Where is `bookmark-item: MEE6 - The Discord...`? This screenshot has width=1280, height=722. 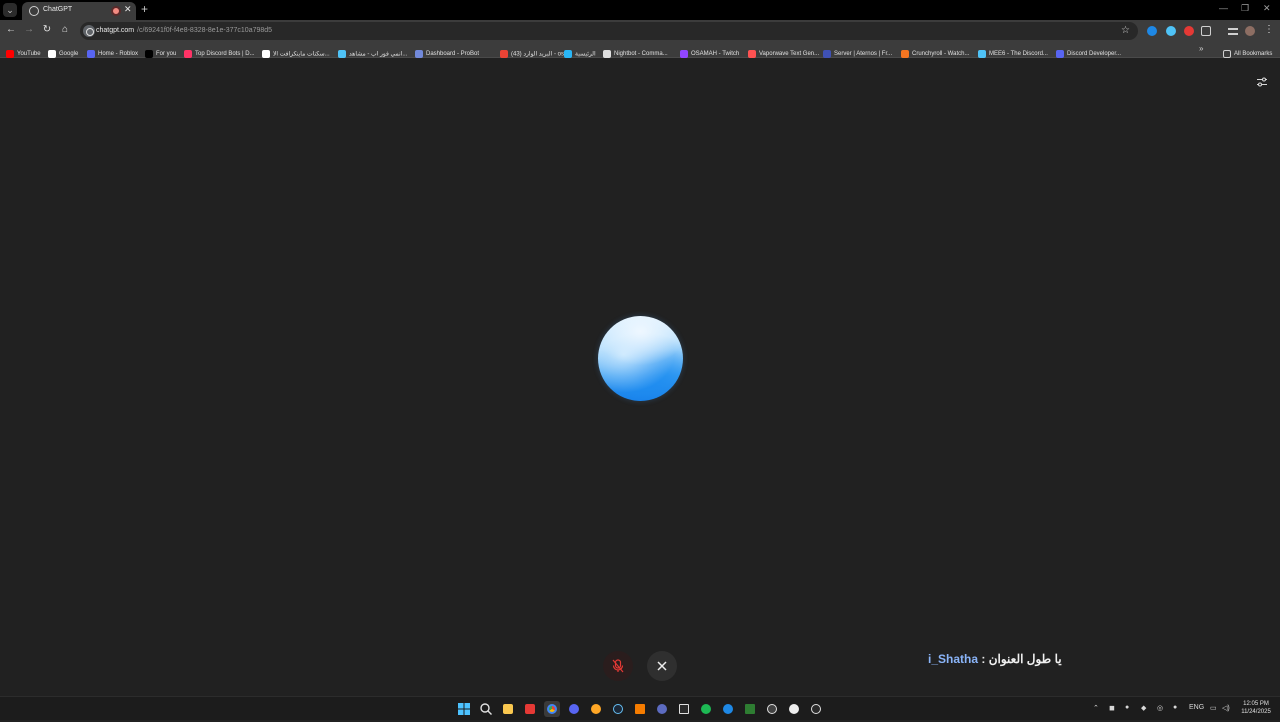 bookmark-item: MEE6 - The Discord... is located at coordinates (1013, 51).